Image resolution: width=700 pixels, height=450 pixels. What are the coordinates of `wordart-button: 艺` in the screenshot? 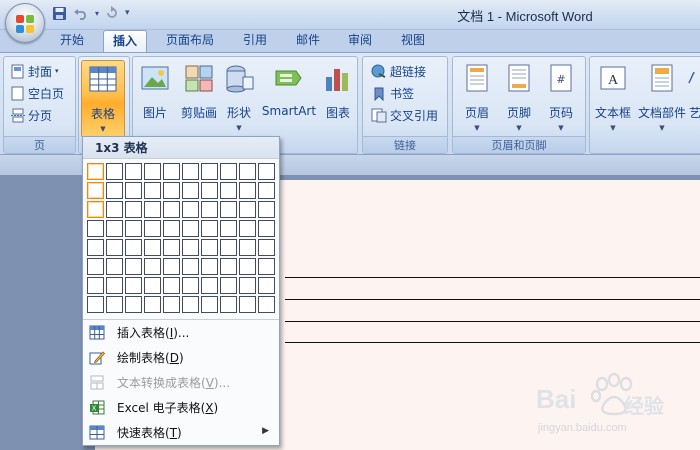 It's located at (694, 99).